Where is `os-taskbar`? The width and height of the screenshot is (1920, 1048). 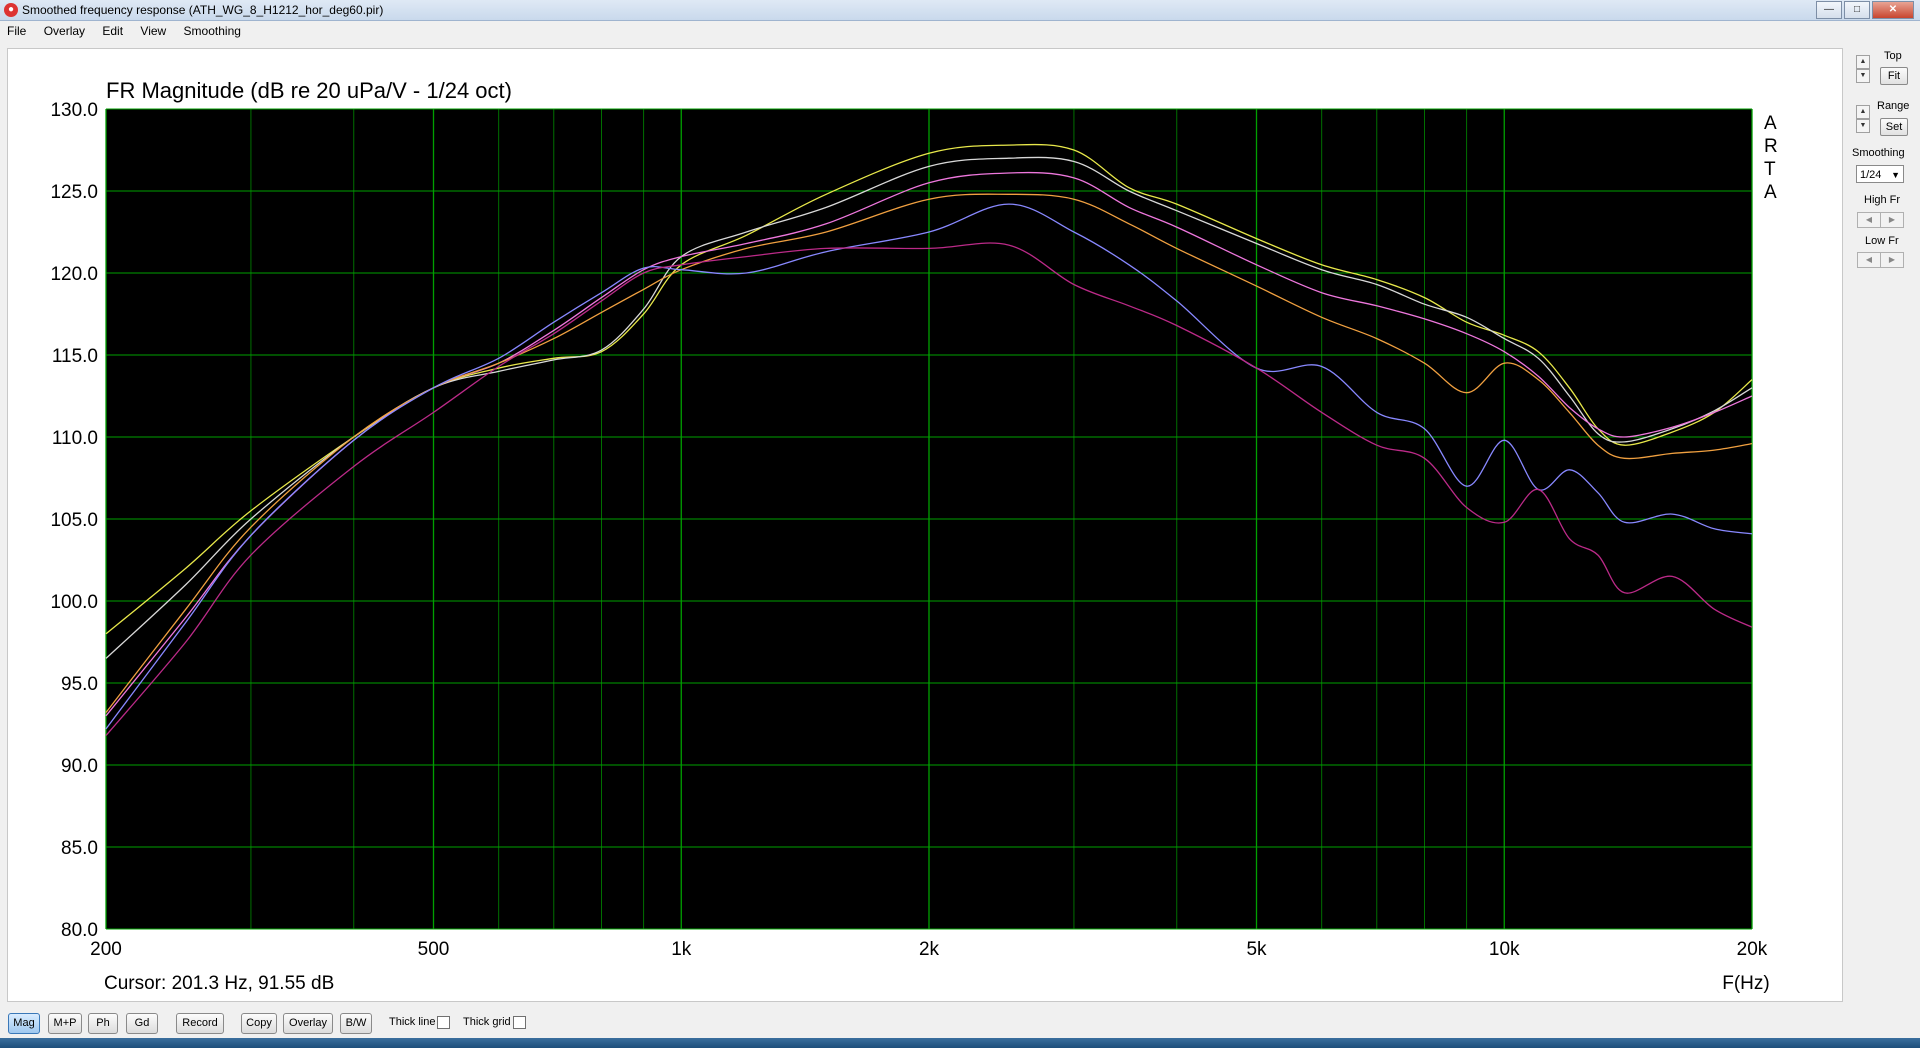 os-taskbar is located at coordinates (960, 1043).